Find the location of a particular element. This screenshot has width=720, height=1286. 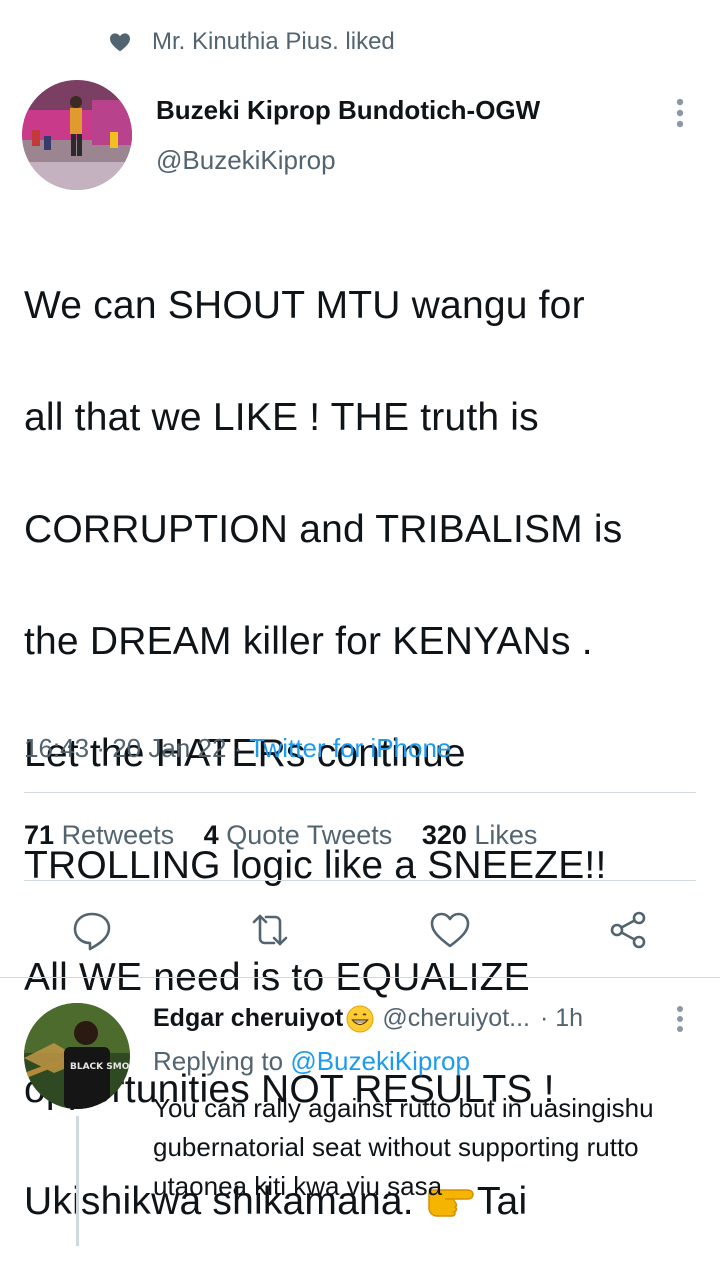

retweets-stat: 71 Retweets is located at coordinates (99, 835).